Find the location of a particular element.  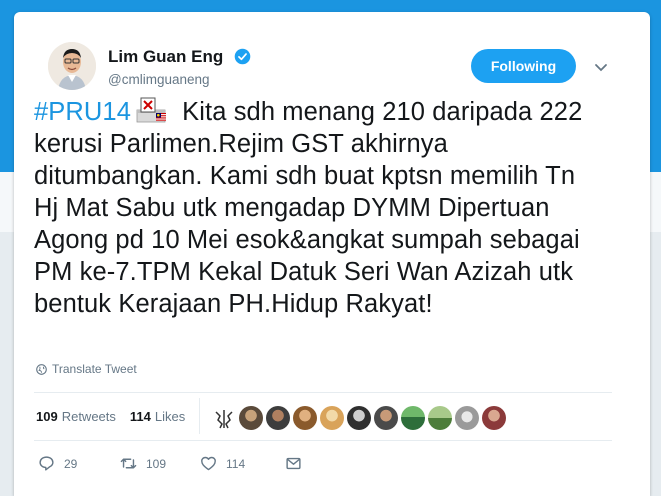

chevron-down-icon is located at coordinates (601, 67).